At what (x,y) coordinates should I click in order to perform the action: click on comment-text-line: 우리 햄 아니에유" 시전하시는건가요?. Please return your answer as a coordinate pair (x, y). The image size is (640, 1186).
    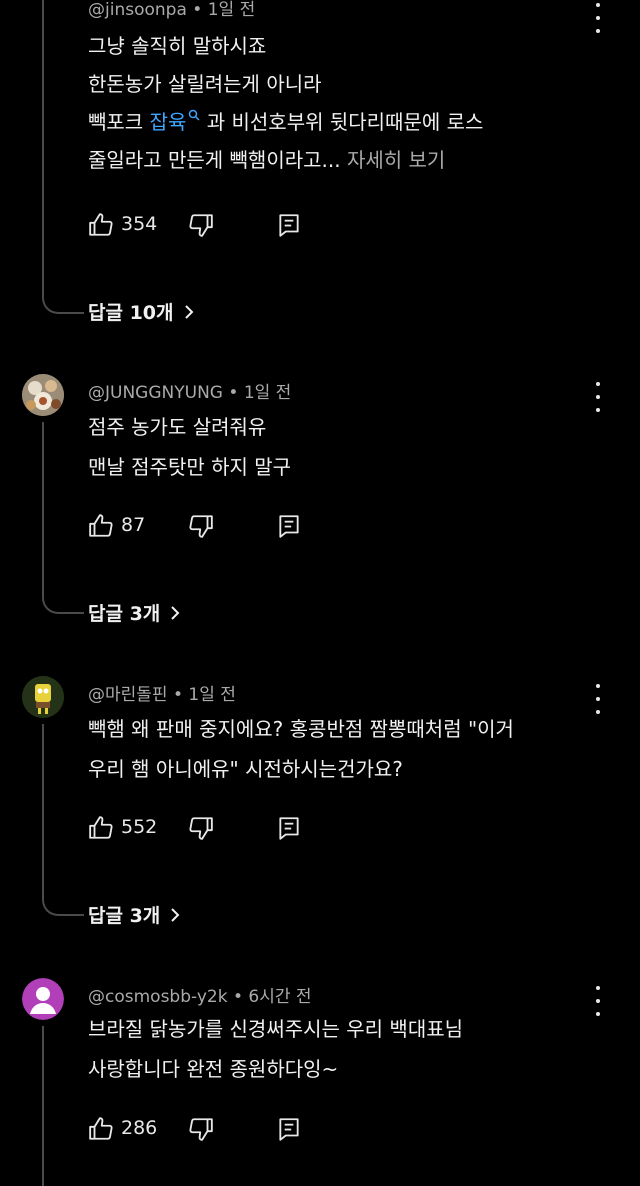
    Looking at the image, I should click on (245, 769).